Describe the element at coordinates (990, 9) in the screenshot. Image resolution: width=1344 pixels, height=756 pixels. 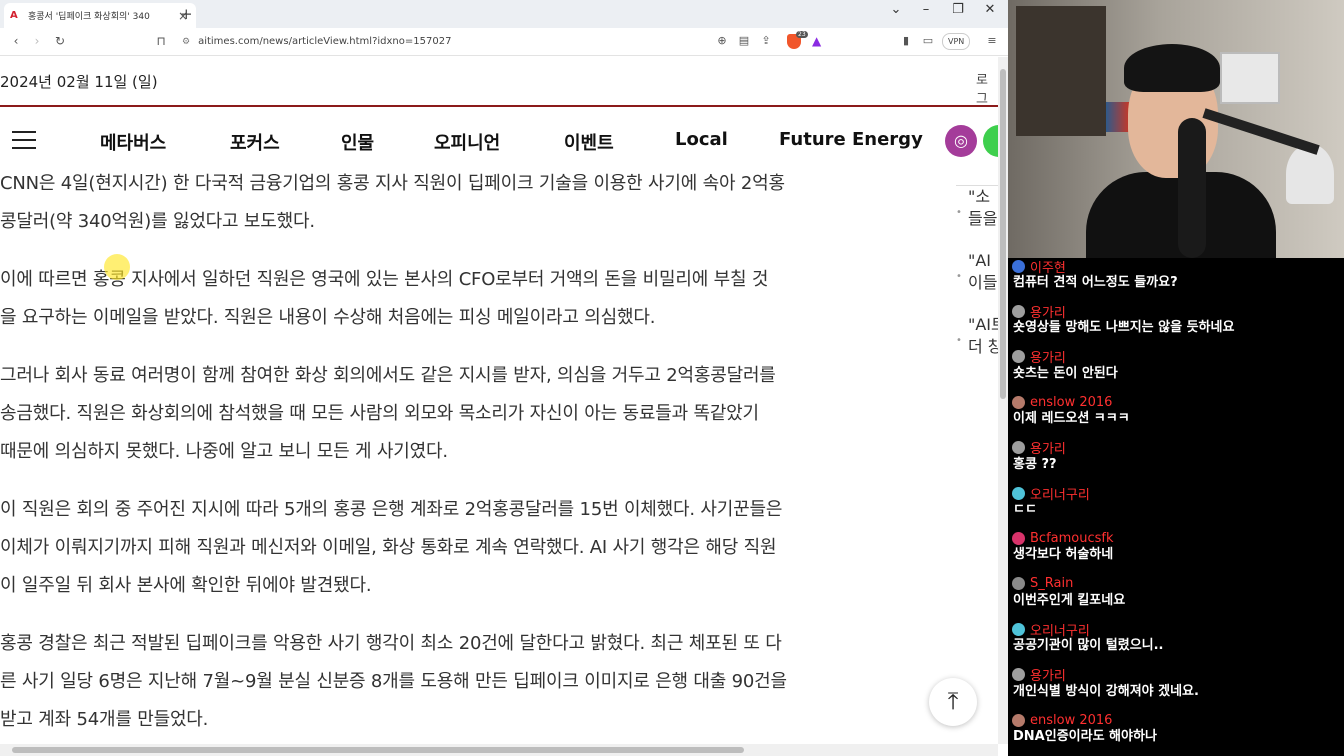
I see `close-window-icon: ✕` at that location.